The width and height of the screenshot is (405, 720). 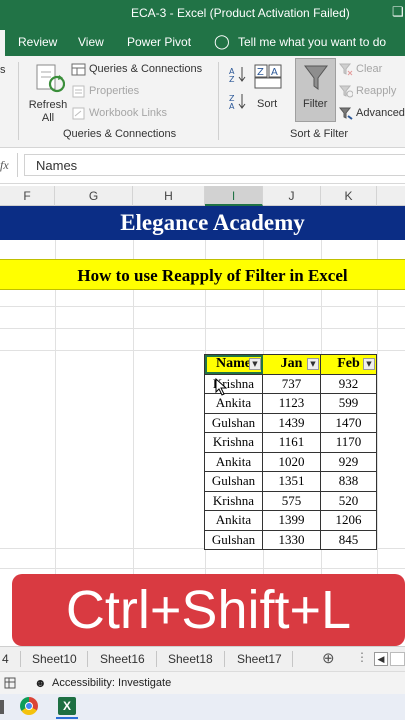 What do you see at coordinates (232, 106) in the screenshot?
I see `svg-text: A` at bounding box center [232, 106].